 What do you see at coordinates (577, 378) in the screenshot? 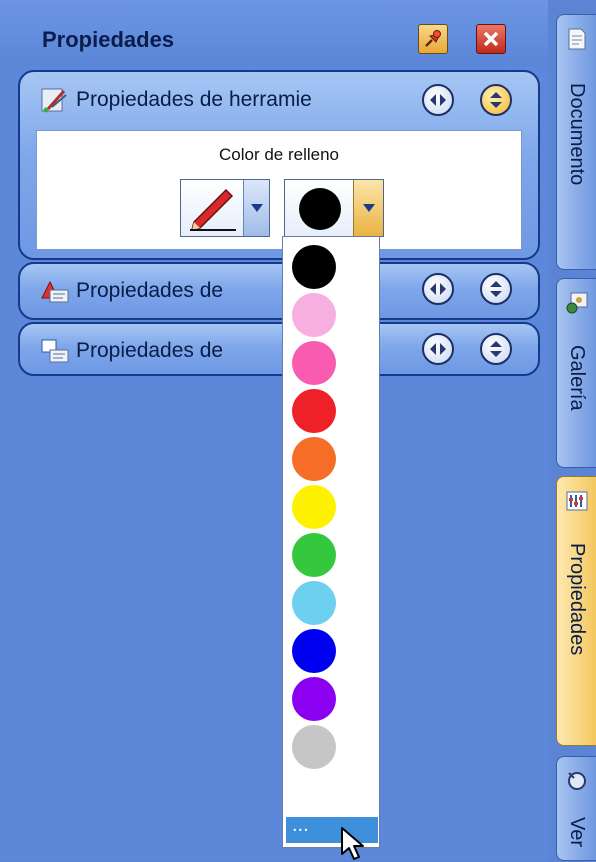
I see `tab-label: Galería` at bounding box center [577, 378].